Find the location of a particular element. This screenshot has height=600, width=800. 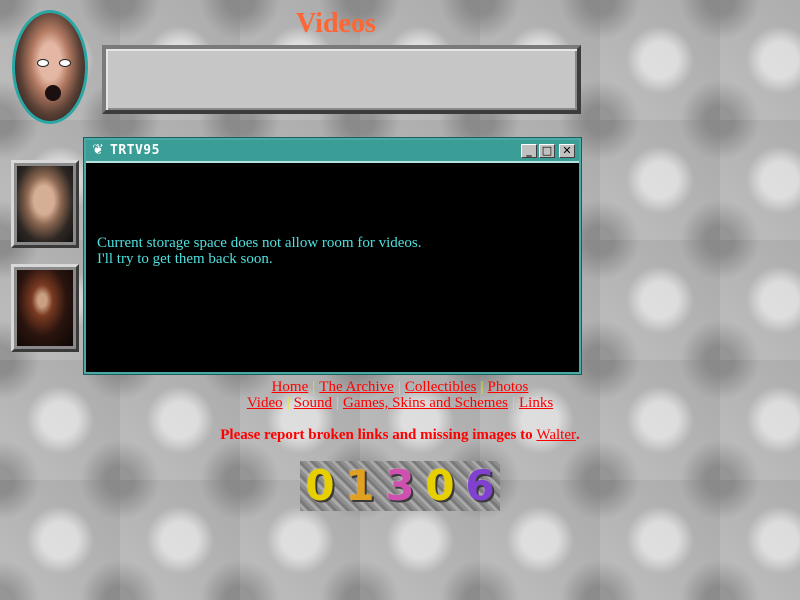

nav-link-collectibles: Collectibles is located at coordinates (441, 387).